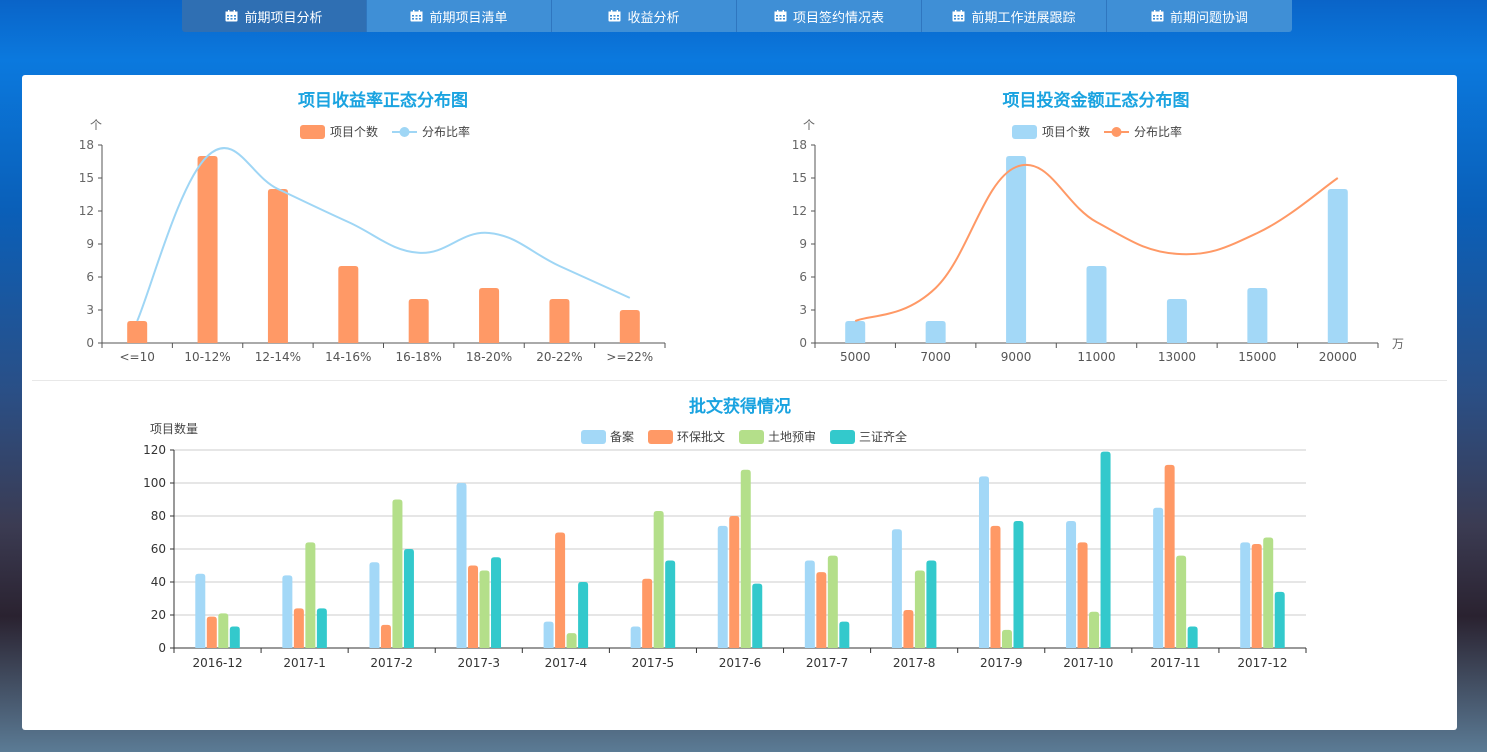  I want to click on chart-title: 项目收益率正态分布图, so click(383, 100).